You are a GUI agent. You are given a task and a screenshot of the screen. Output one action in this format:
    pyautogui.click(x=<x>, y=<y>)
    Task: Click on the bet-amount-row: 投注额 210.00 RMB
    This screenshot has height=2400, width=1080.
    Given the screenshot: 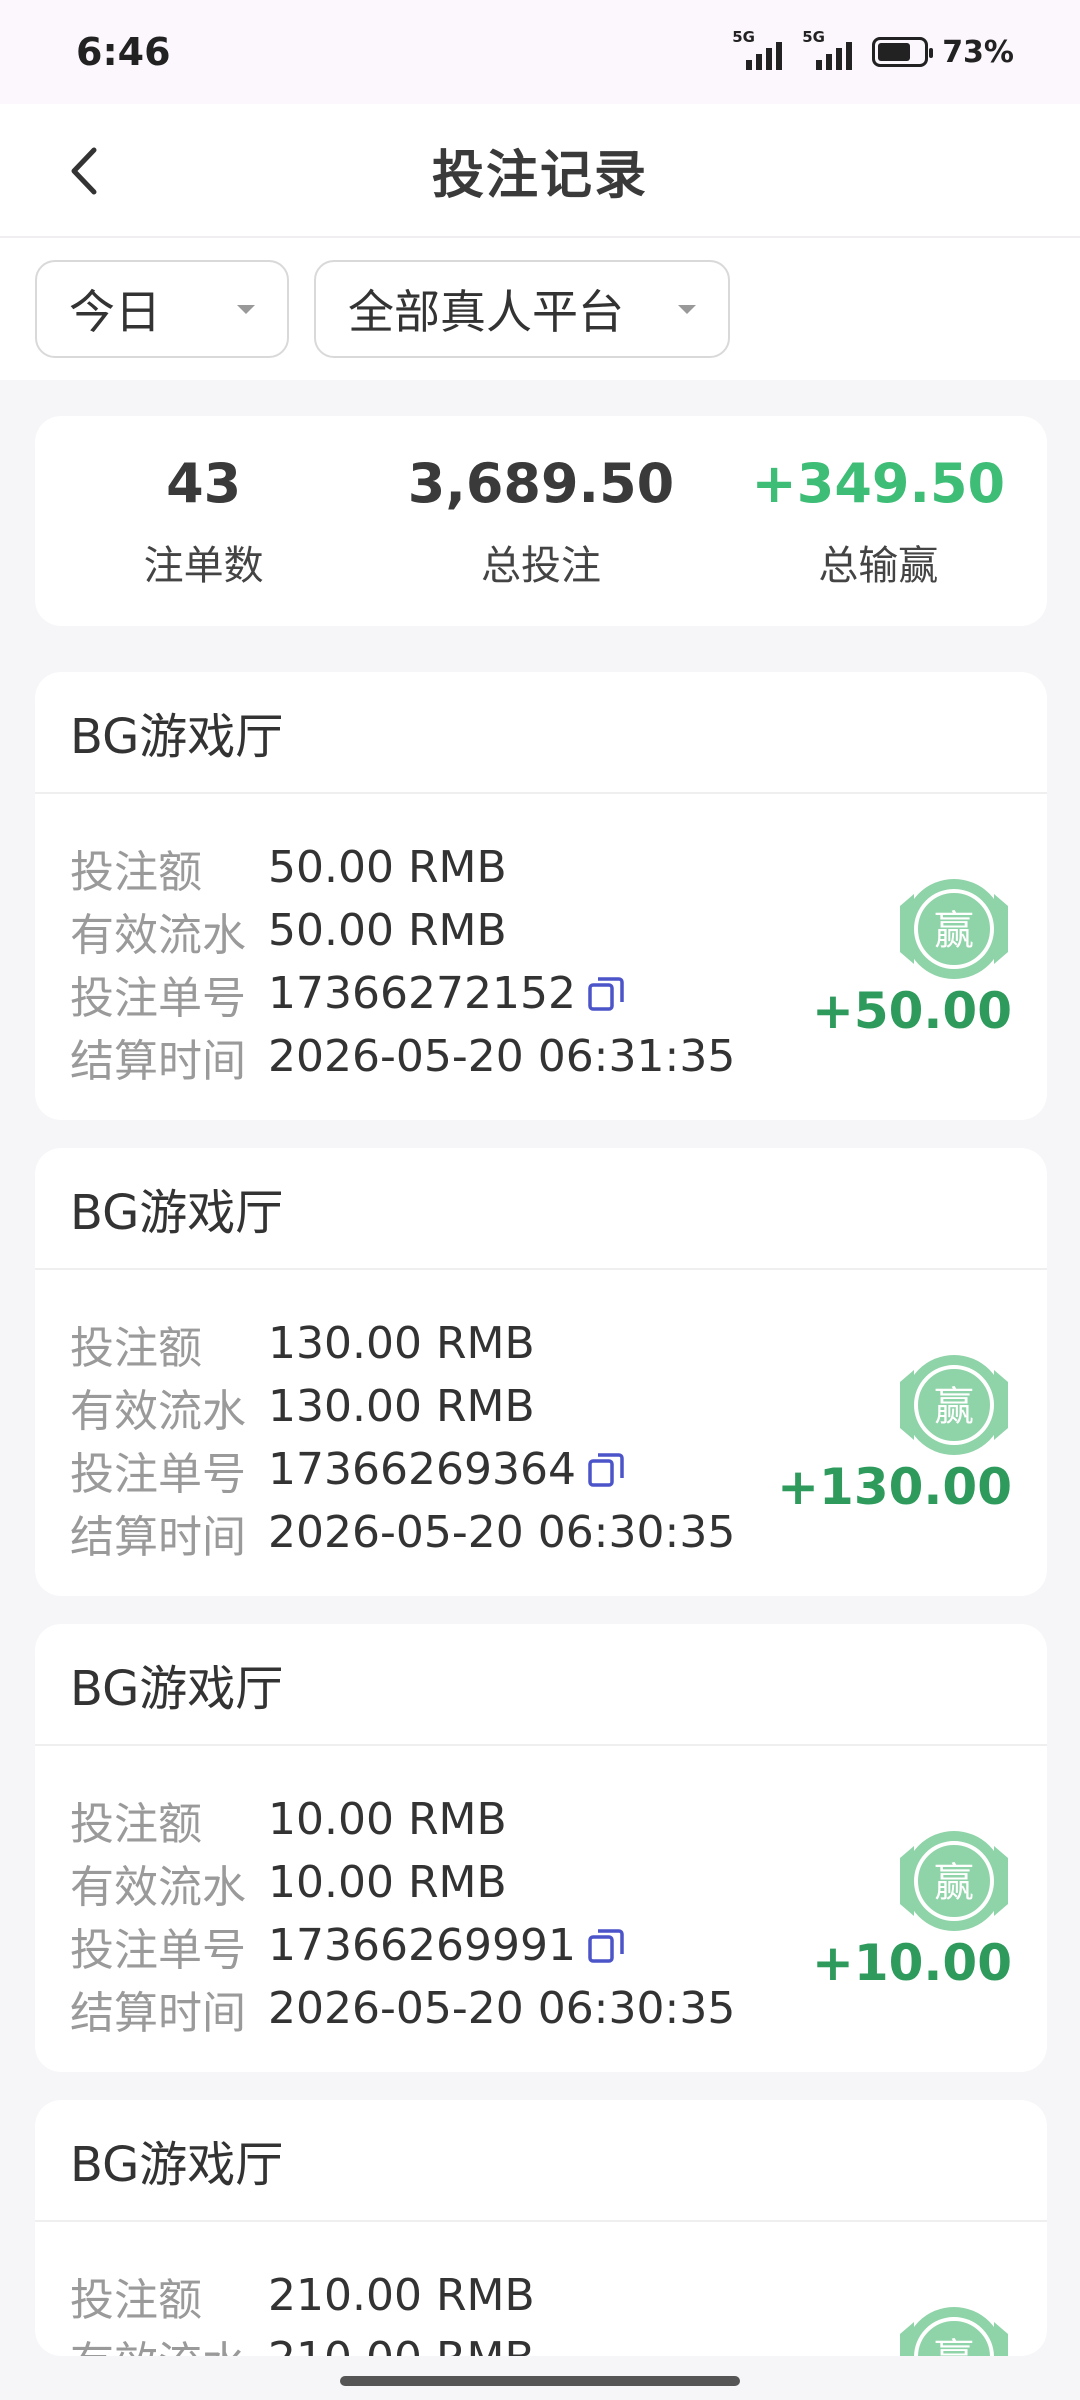 What is the action you would take?
    pyautogui.click(x=302, y=2298)
    